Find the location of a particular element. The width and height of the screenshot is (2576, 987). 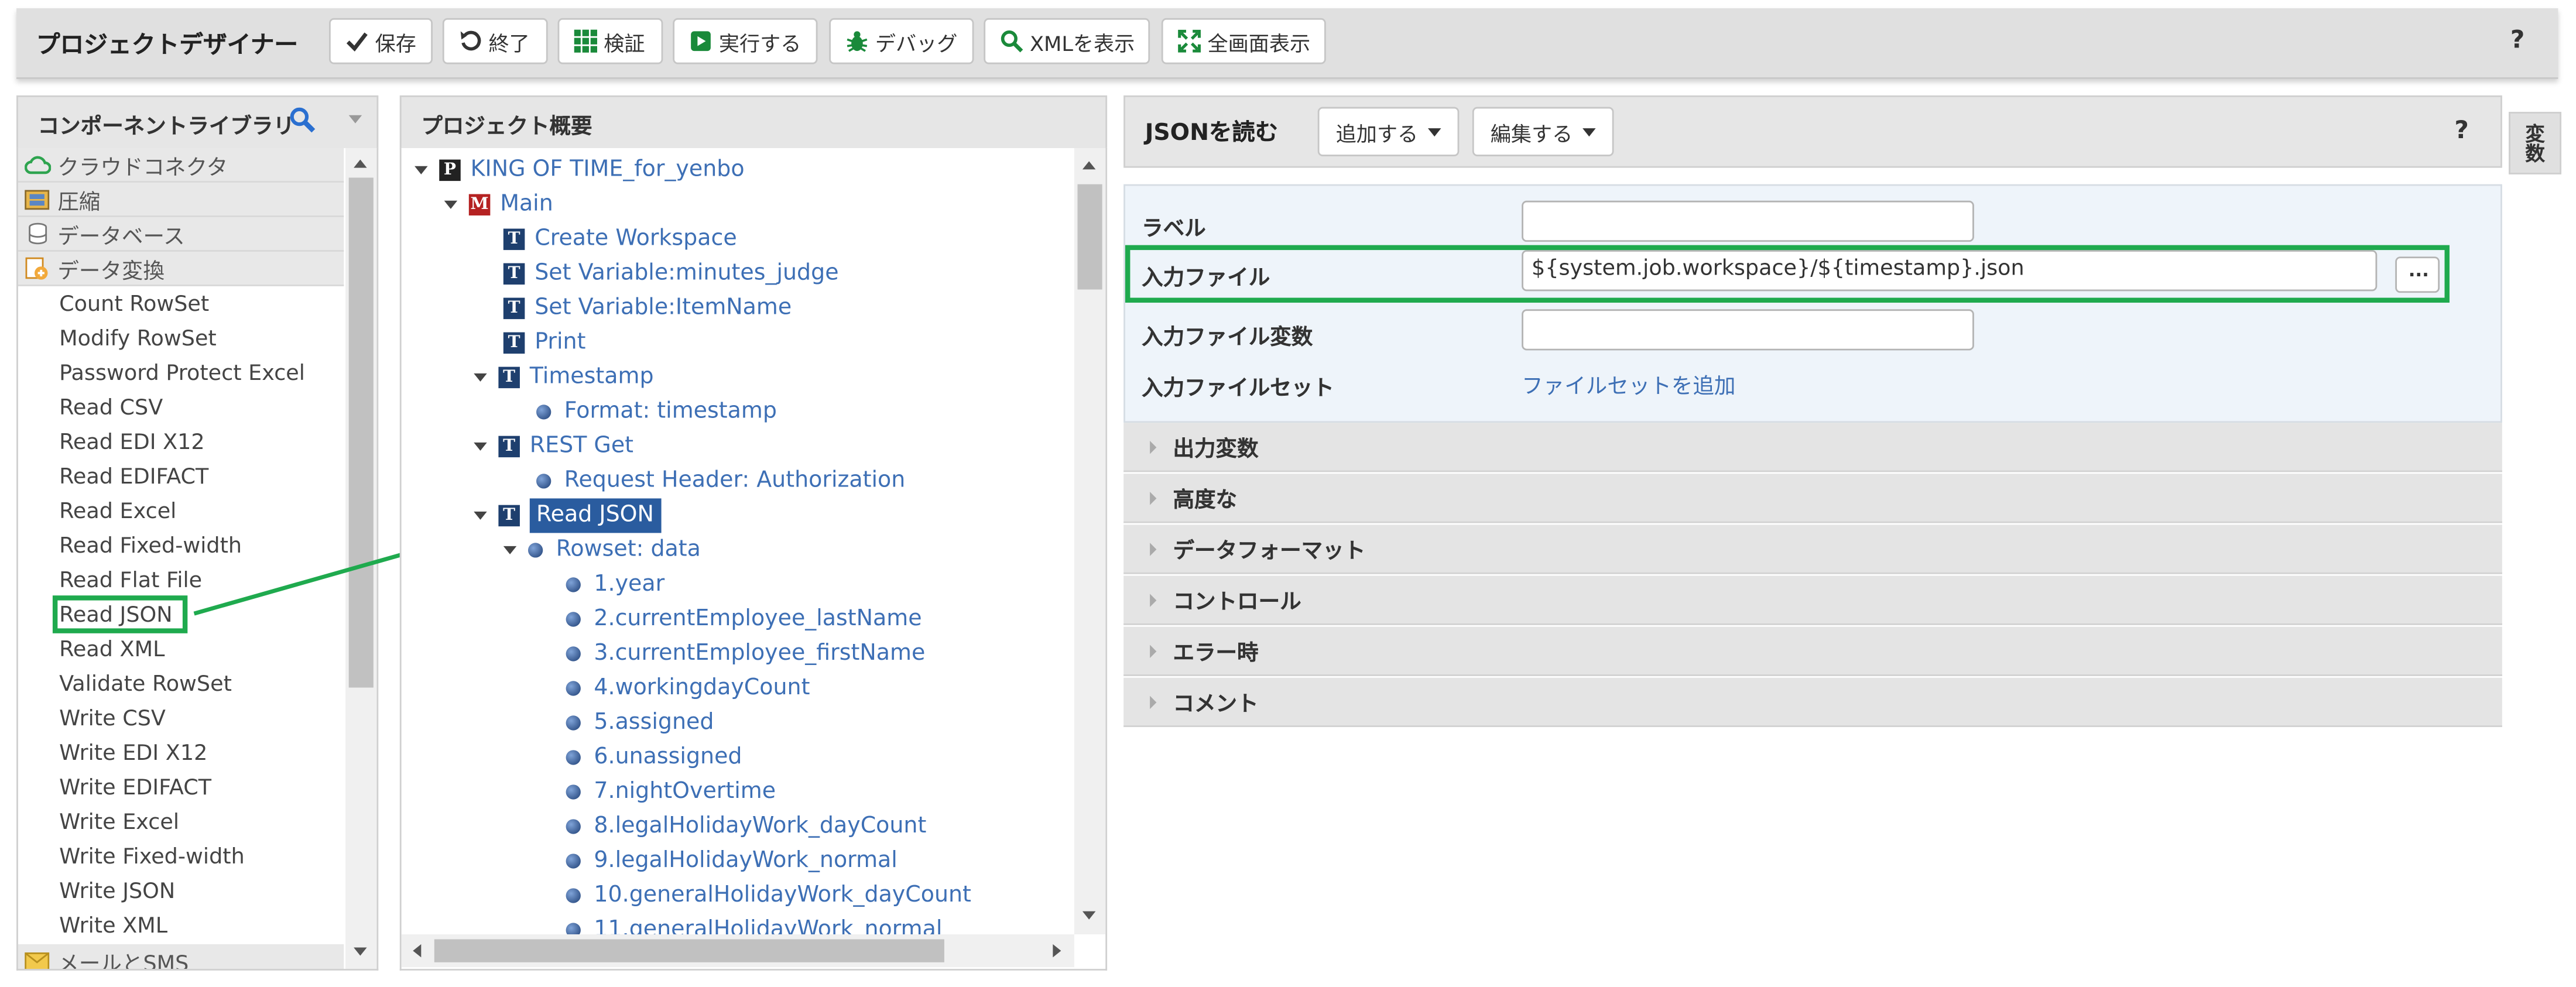

section-label: エラー時 is located at coordinates (1216, 654).